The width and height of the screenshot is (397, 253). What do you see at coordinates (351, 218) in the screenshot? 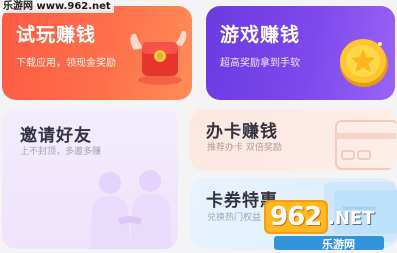
I see `watermark-logo-suffix: .NET` at bounding box center [351, 218].